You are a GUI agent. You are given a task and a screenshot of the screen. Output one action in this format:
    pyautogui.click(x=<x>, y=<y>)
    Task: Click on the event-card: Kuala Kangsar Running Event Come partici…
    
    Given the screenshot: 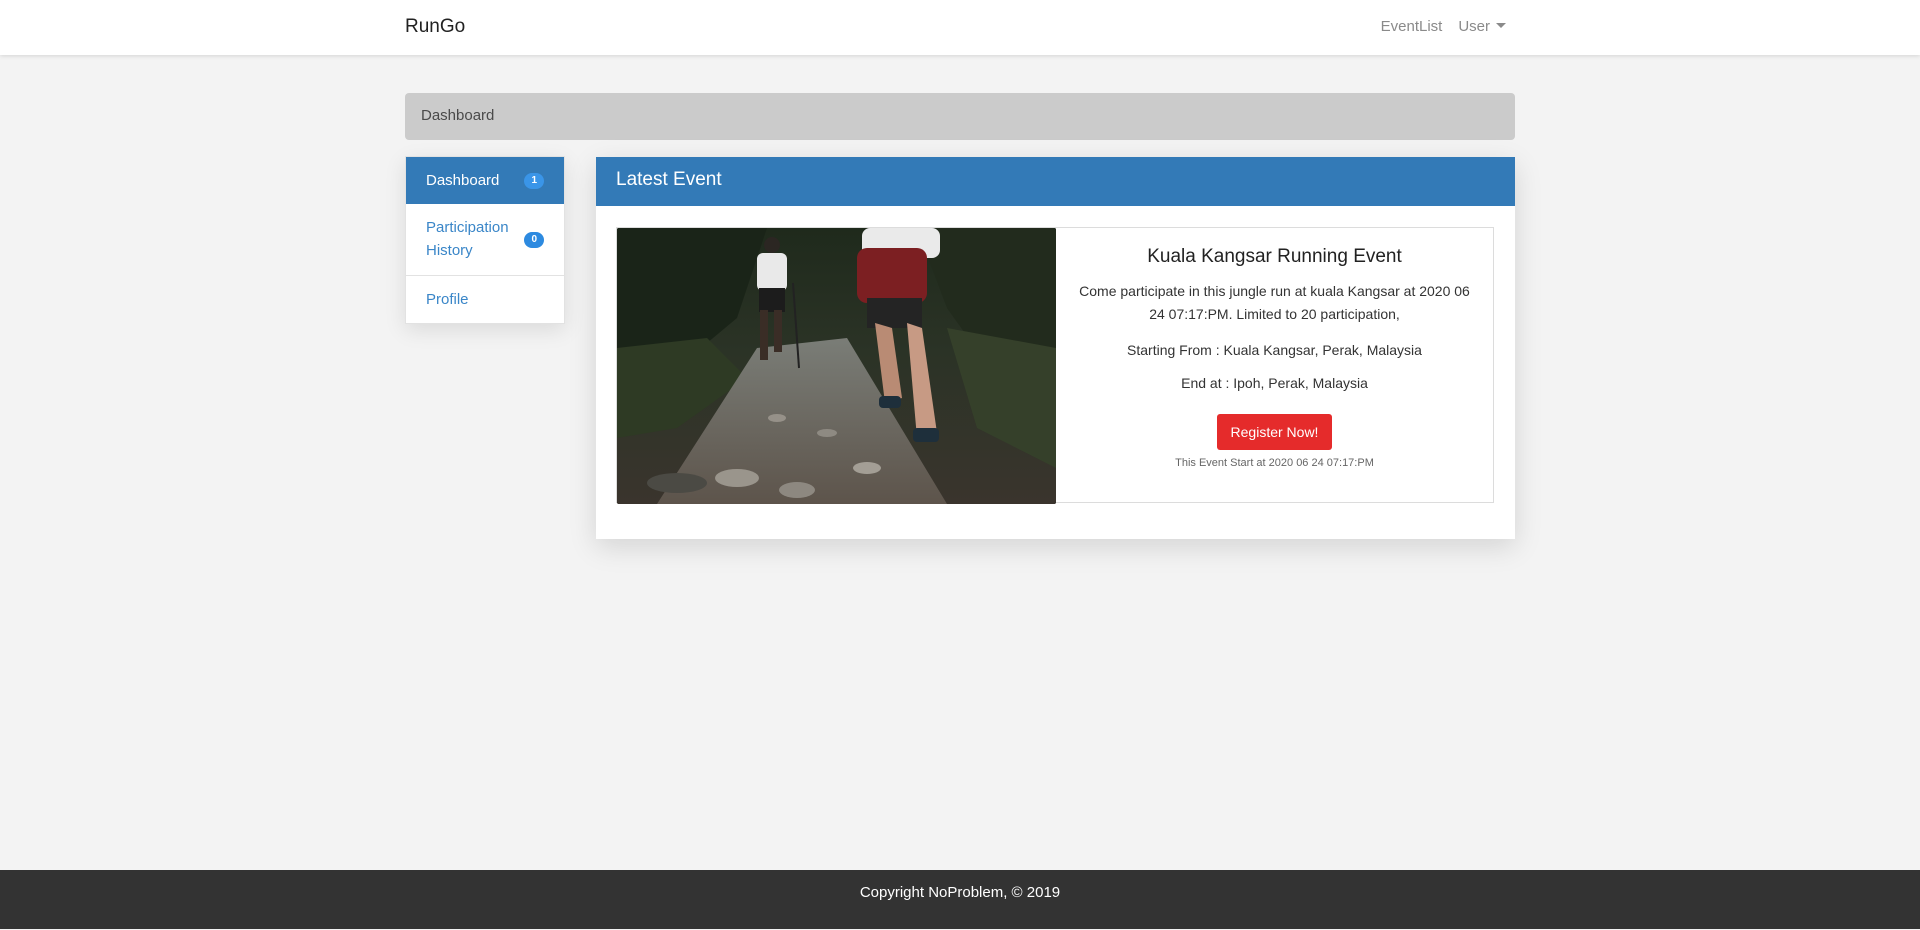 What is the action you would take?
    pyautogui.click(x=1055, y=365)
    